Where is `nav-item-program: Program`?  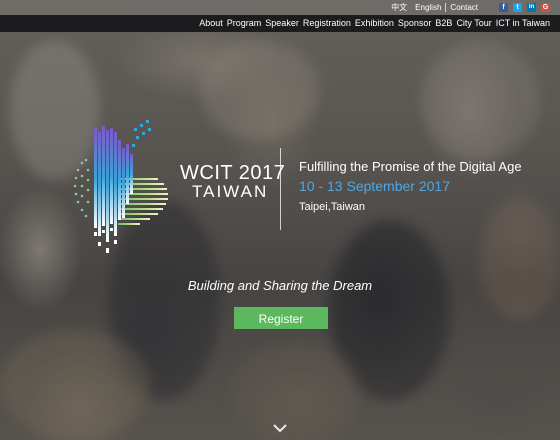
nav-item-program: Program is located at coordinates (244, 23).